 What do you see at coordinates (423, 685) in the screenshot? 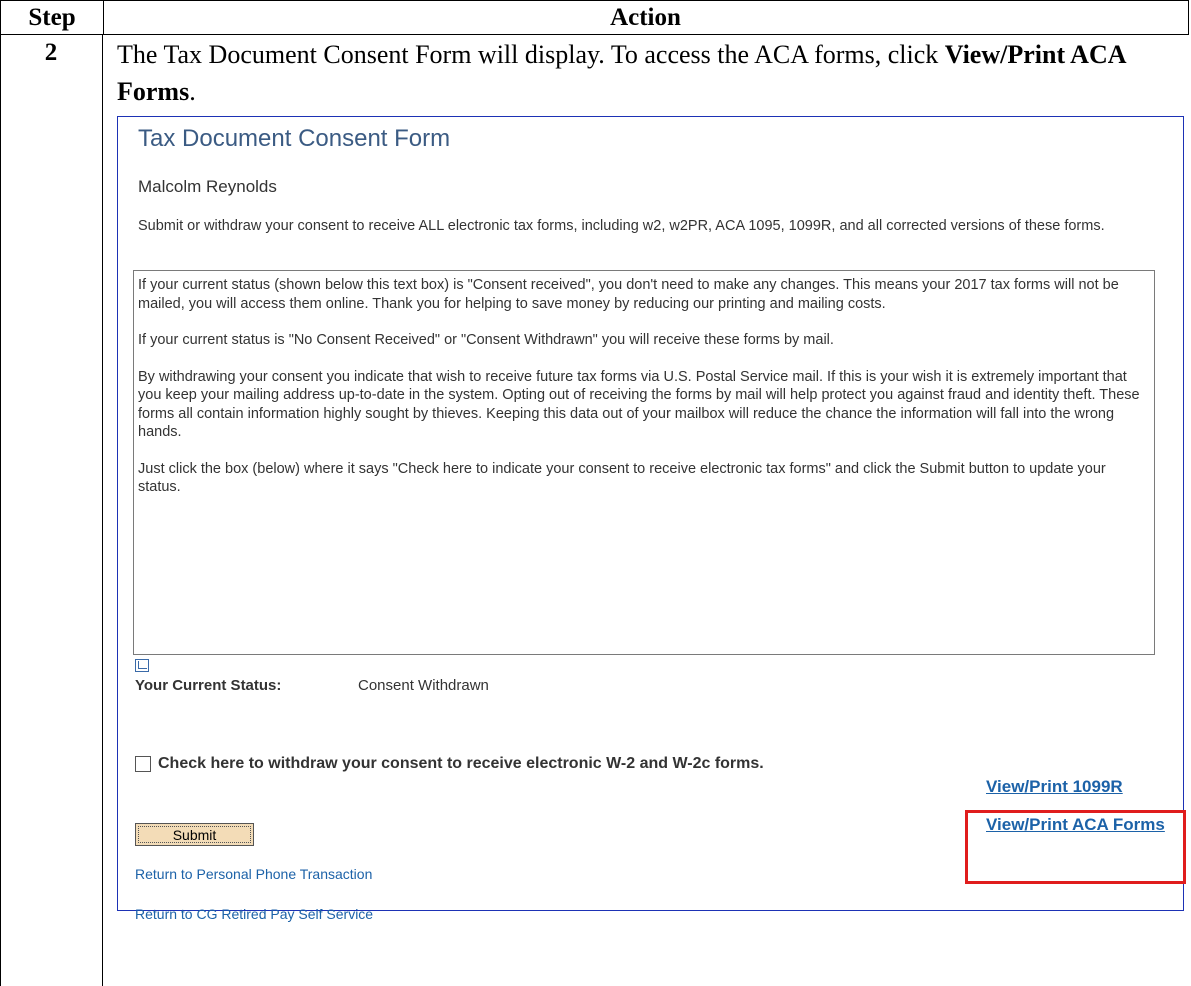
I see `status-value: Consent Withdrawn` at bounding box center [423, 685].